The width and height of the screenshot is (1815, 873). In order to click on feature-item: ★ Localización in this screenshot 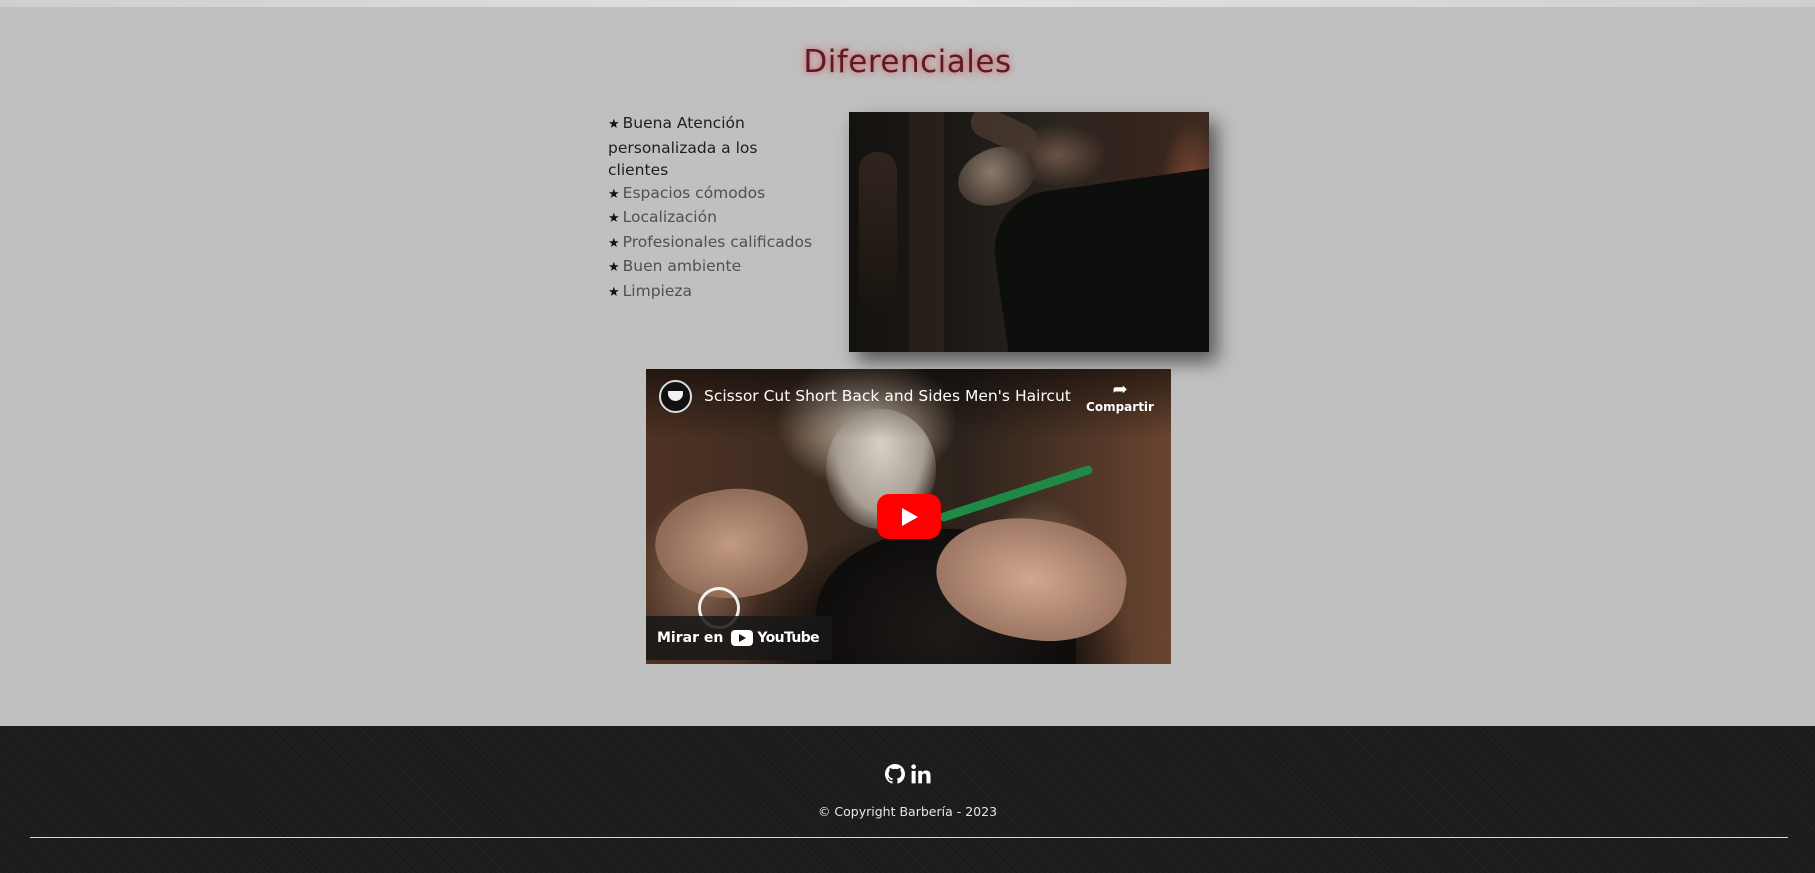, I will do `click(715, 218)`.